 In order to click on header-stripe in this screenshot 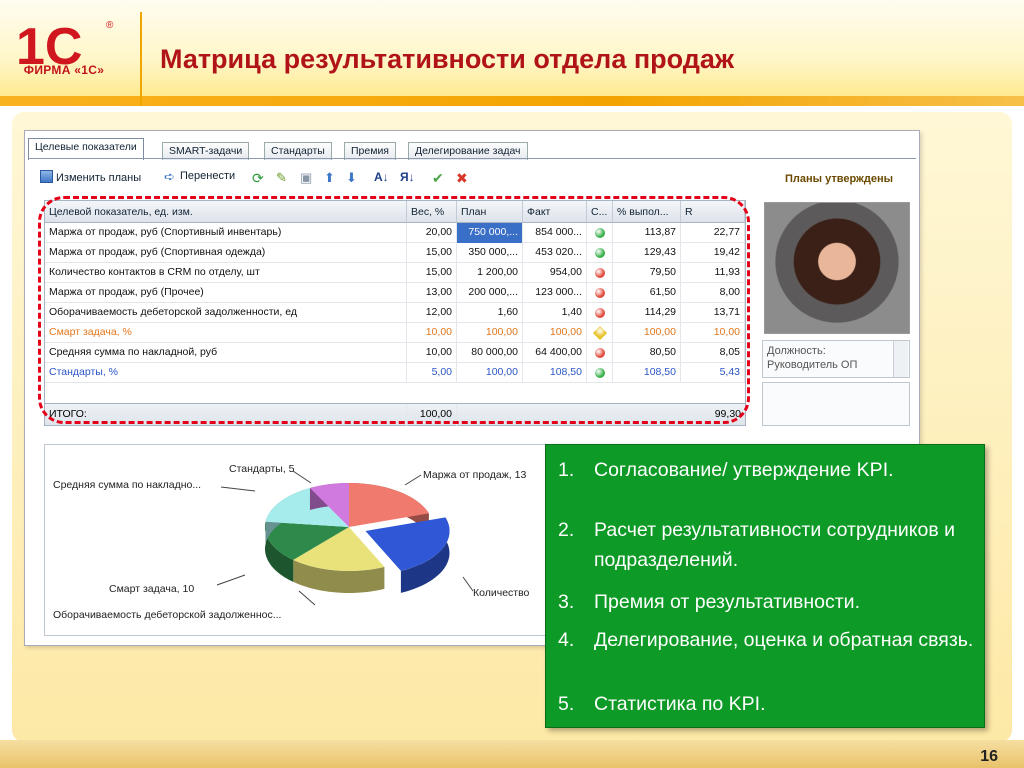, I will do `click(512, 101)`.